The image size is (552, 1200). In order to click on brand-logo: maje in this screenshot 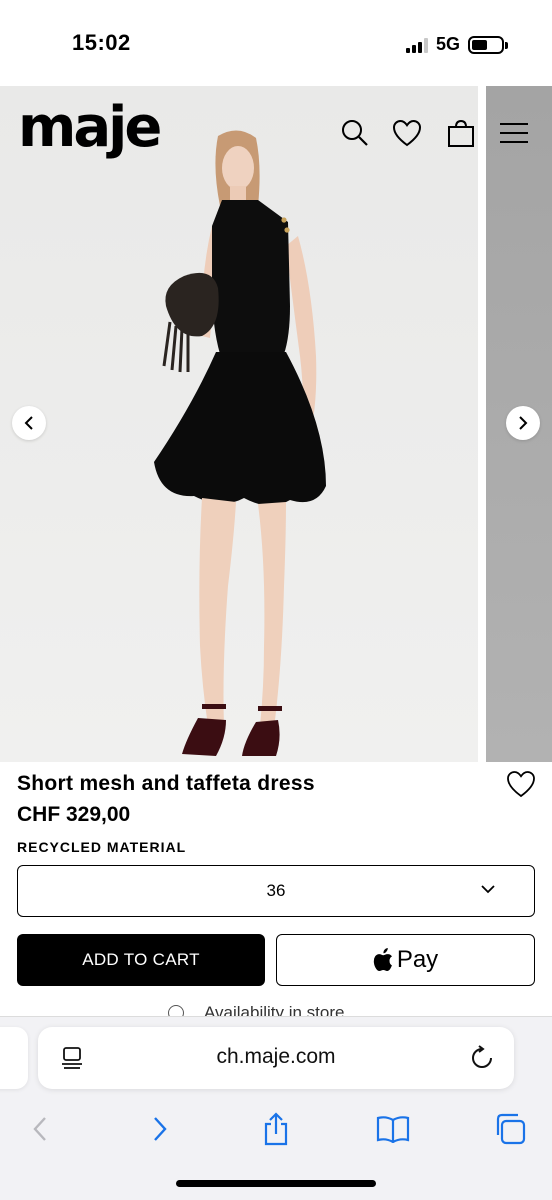, I will do `click(90, 128)`.